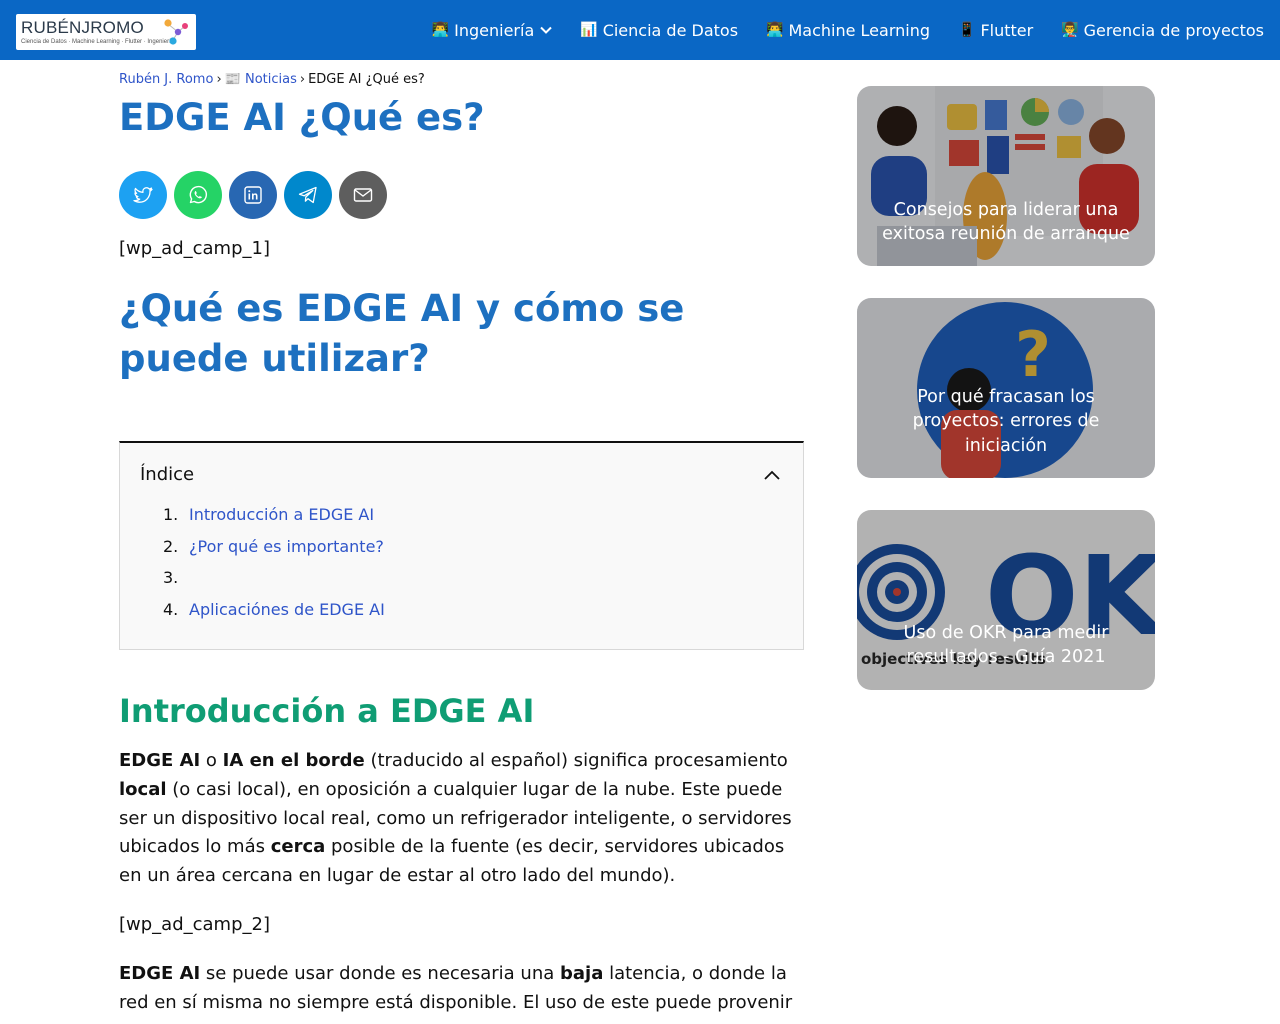 Image resolution: width=1280 pixels, height=1024 pixels. What do you see at coordinates (1007, 30) in the screenshot?
I see `nav-label: Flutter` at bounding box center [1007, 30].